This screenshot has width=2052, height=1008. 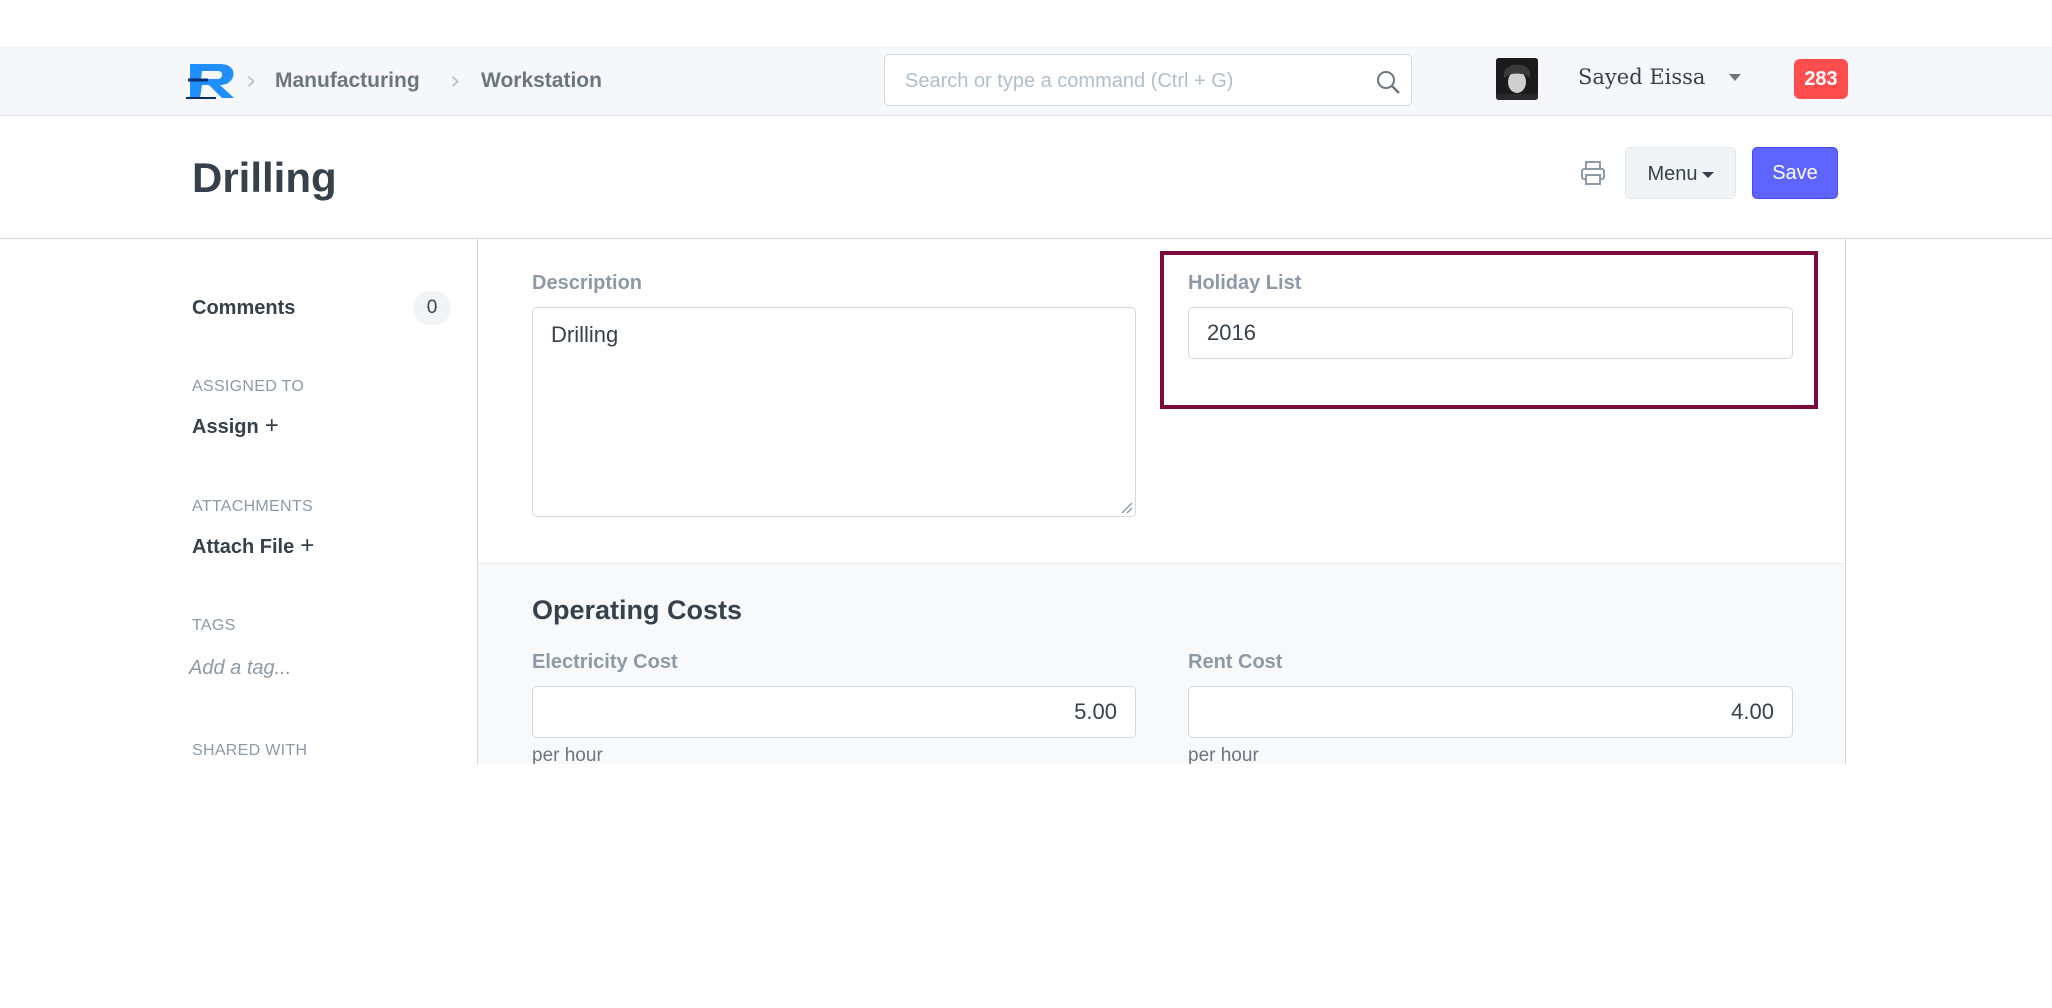 What do you see at coordinates (214, 625) in the screenshot?
I see `tags-heading: TAGS` at bounding box center [214, 625].